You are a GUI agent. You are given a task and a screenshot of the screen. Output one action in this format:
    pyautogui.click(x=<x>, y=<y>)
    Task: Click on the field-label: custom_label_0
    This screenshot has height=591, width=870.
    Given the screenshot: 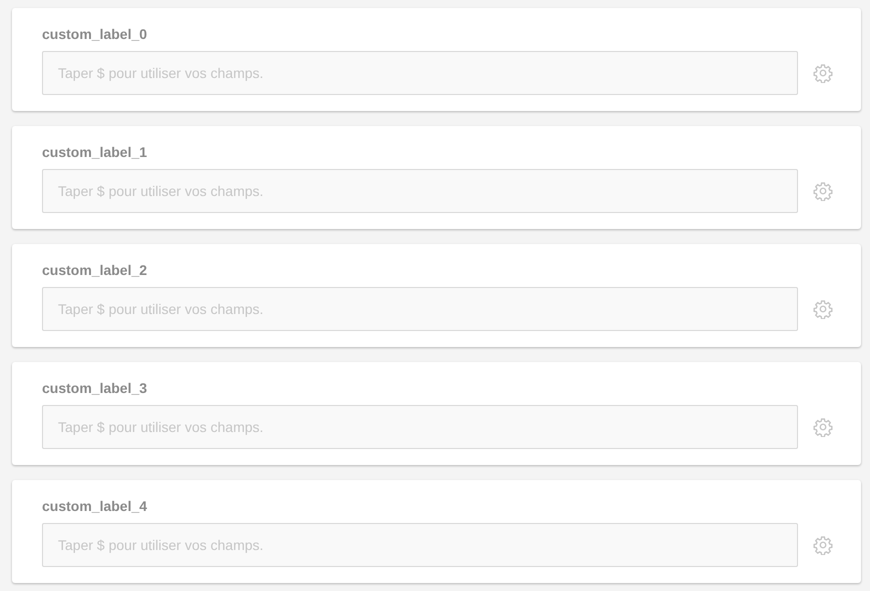 What is the action you would take?
    pyautogui.click(x=95, y=34)
    